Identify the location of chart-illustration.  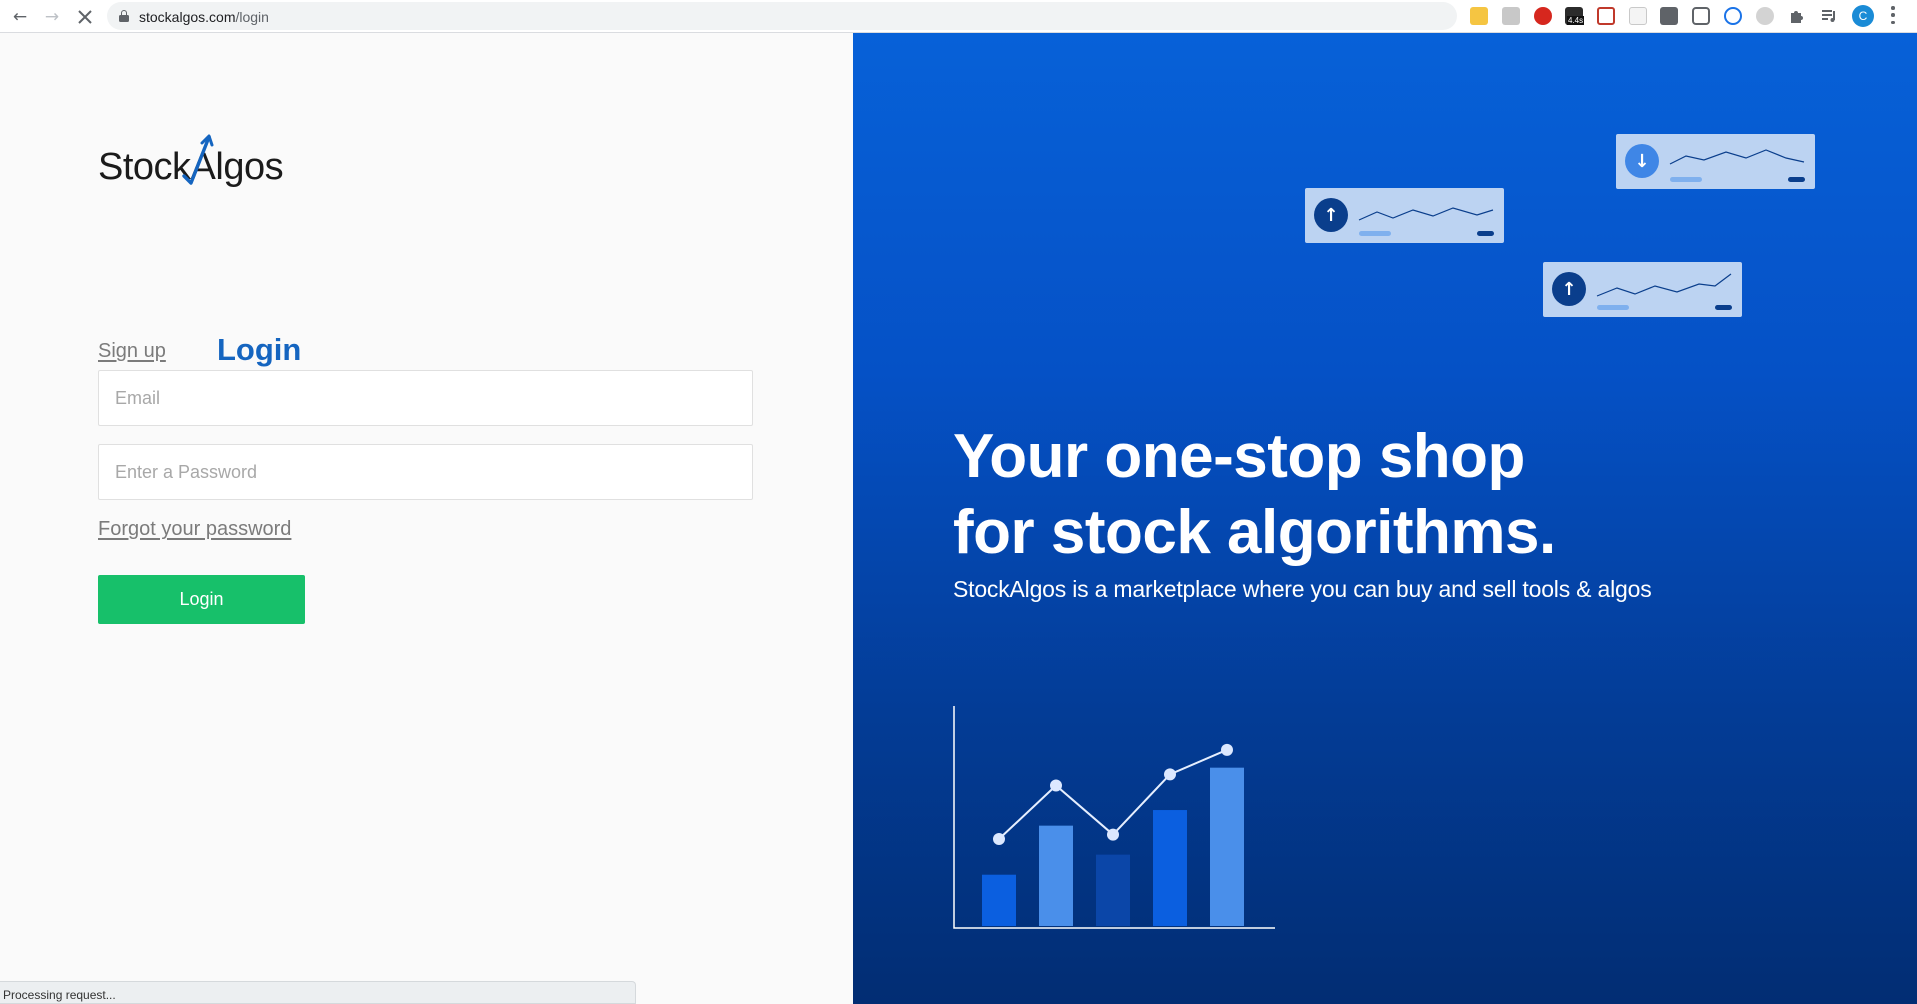
(1114, 817).